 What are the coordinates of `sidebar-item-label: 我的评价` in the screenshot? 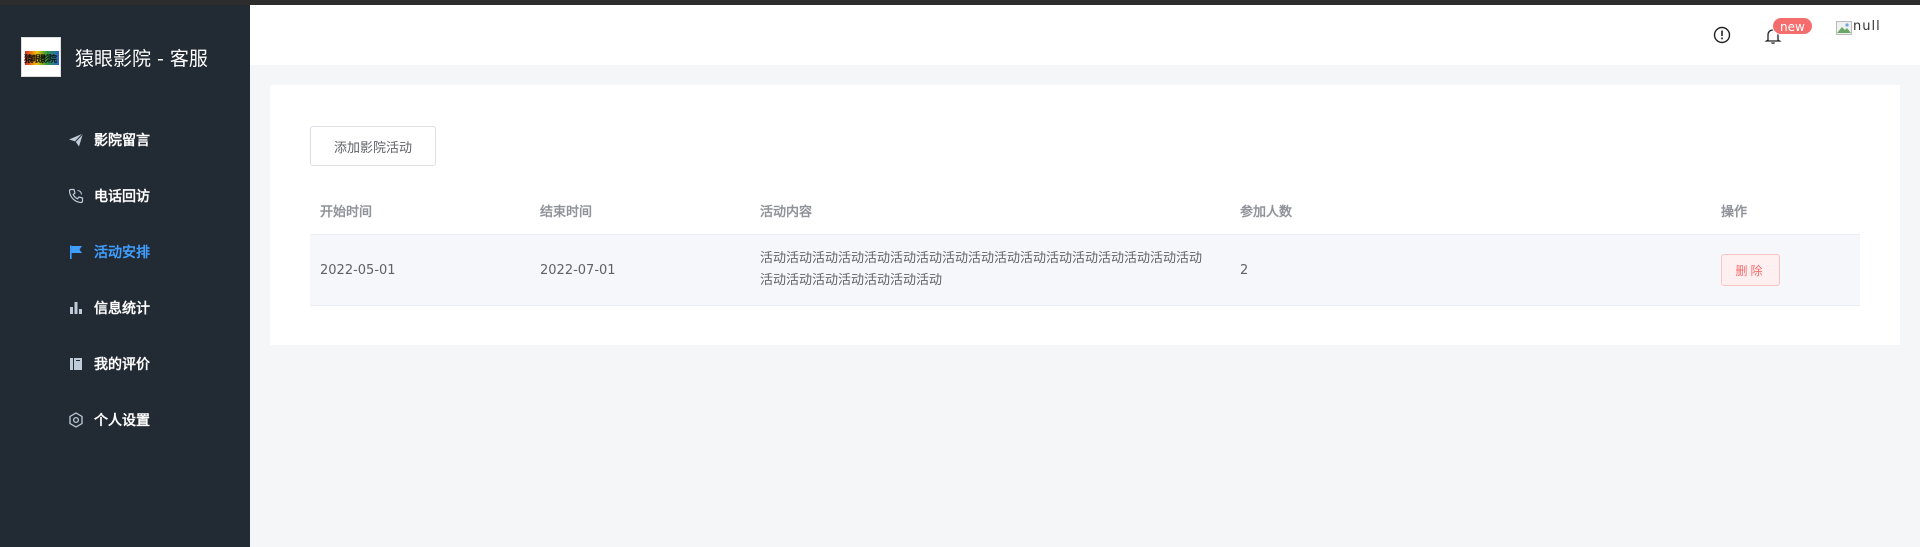 It's located at (122, 365).